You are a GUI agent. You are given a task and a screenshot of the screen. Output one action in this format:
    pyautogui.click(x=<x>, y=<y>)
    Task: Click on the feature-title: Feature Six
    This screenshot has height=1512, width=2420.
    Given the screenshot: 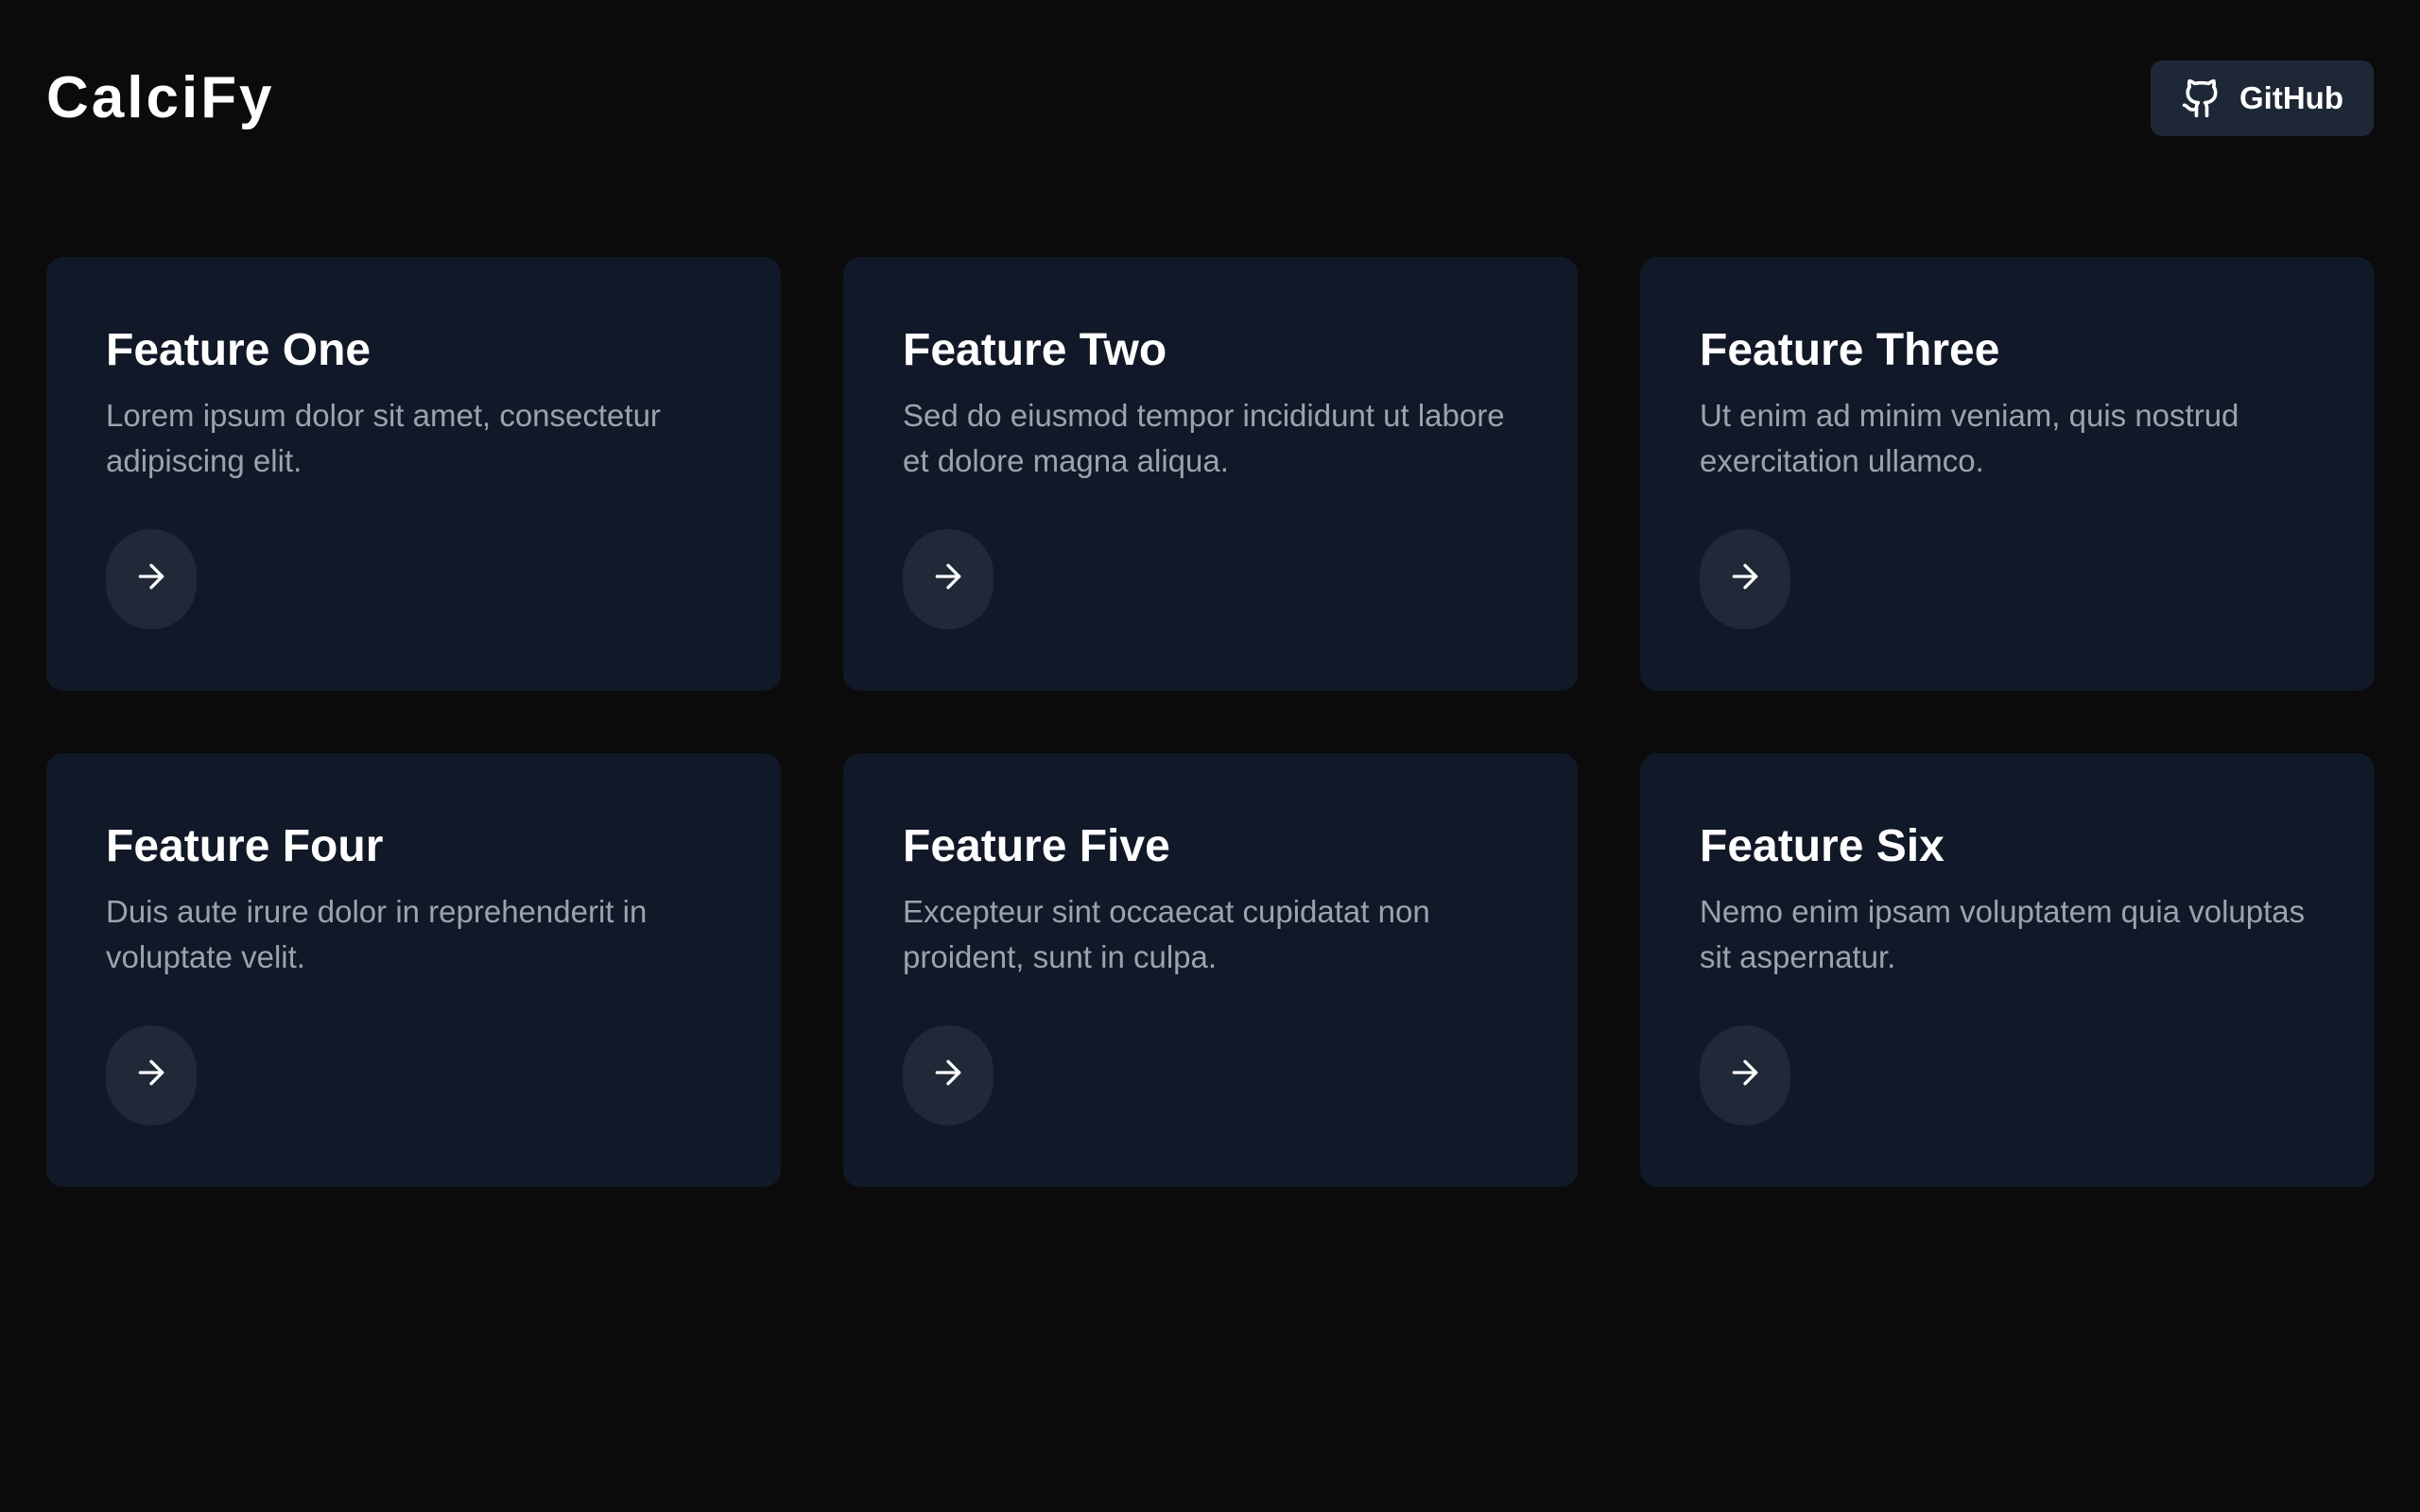 What is the action you would take?
    pyautogui.click(x=1822, y=846)
    